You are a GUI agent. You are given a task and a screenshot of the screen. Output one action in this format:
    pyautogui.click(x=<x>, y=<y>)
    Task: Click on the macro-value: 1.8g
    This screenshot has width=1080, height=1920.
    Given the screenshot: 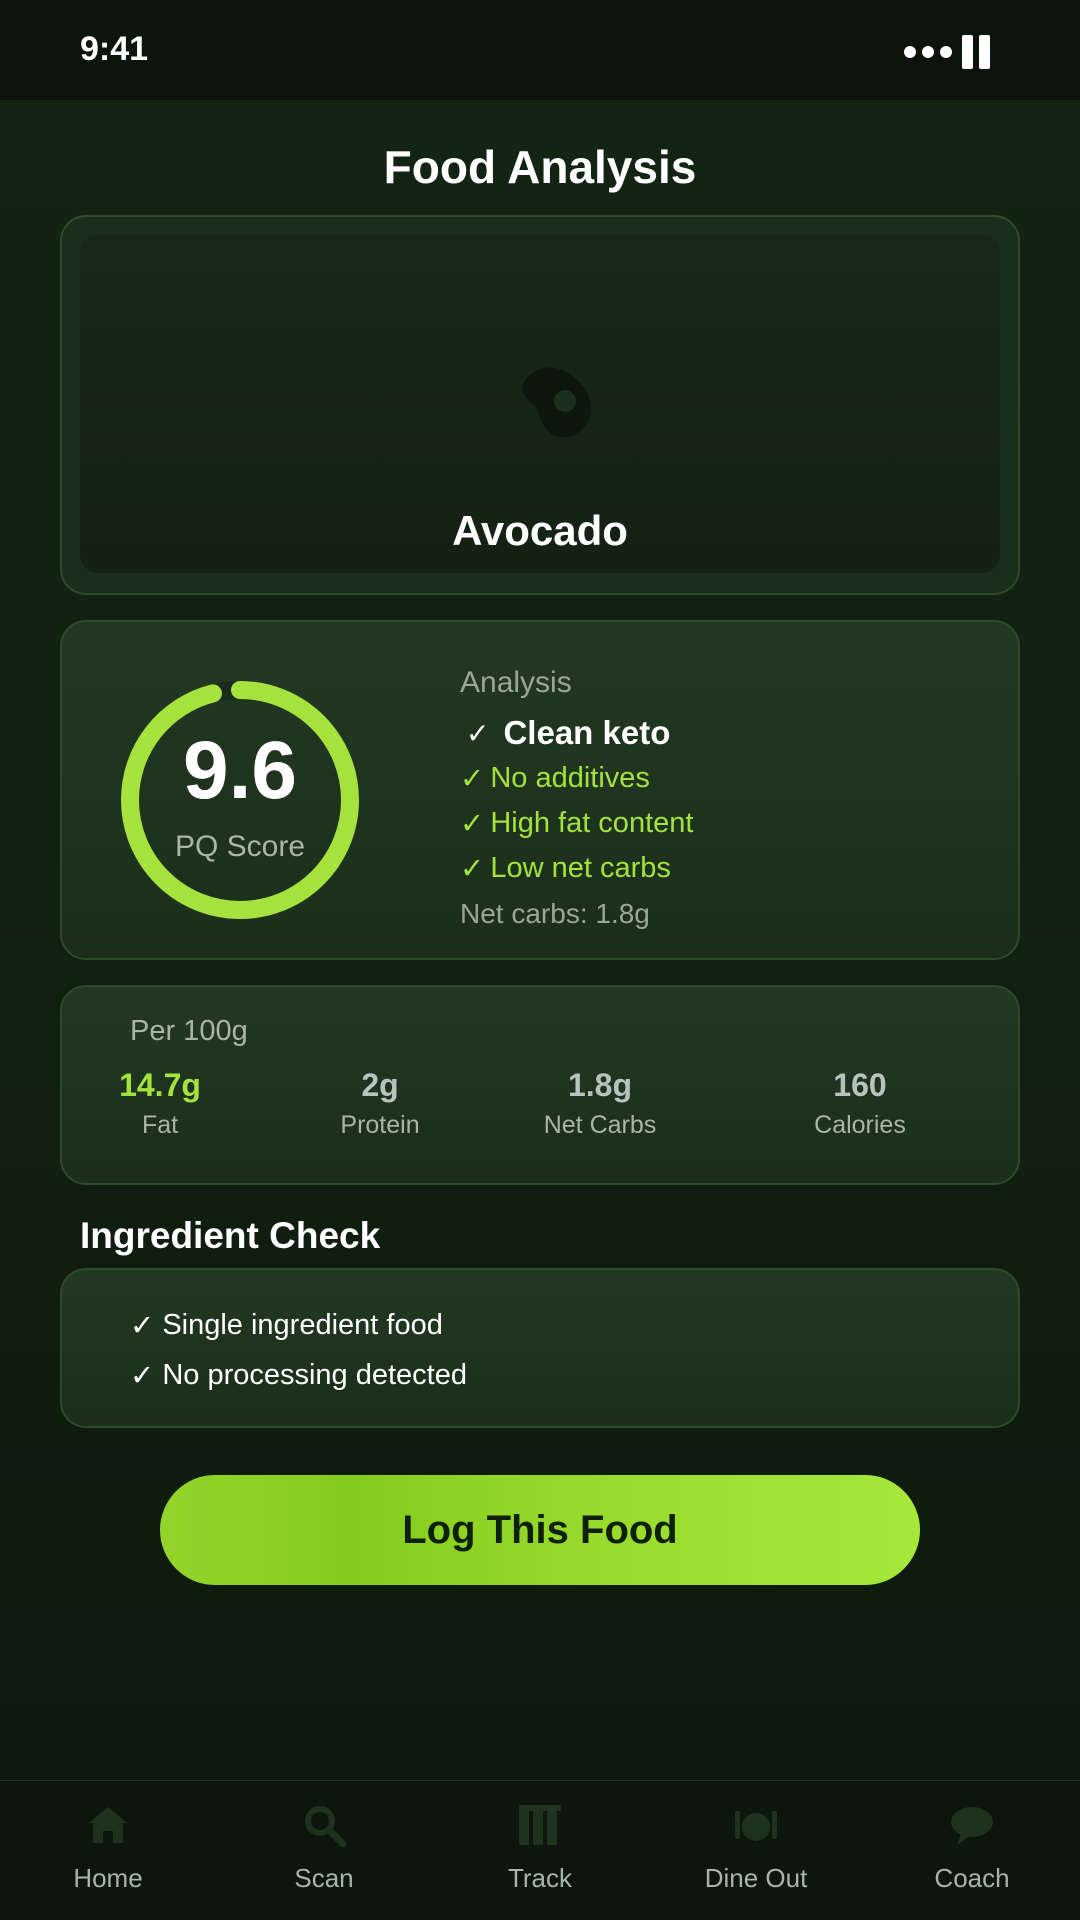 What is the action you would take?
    pyautogui.click(x=600, y=1085)
    